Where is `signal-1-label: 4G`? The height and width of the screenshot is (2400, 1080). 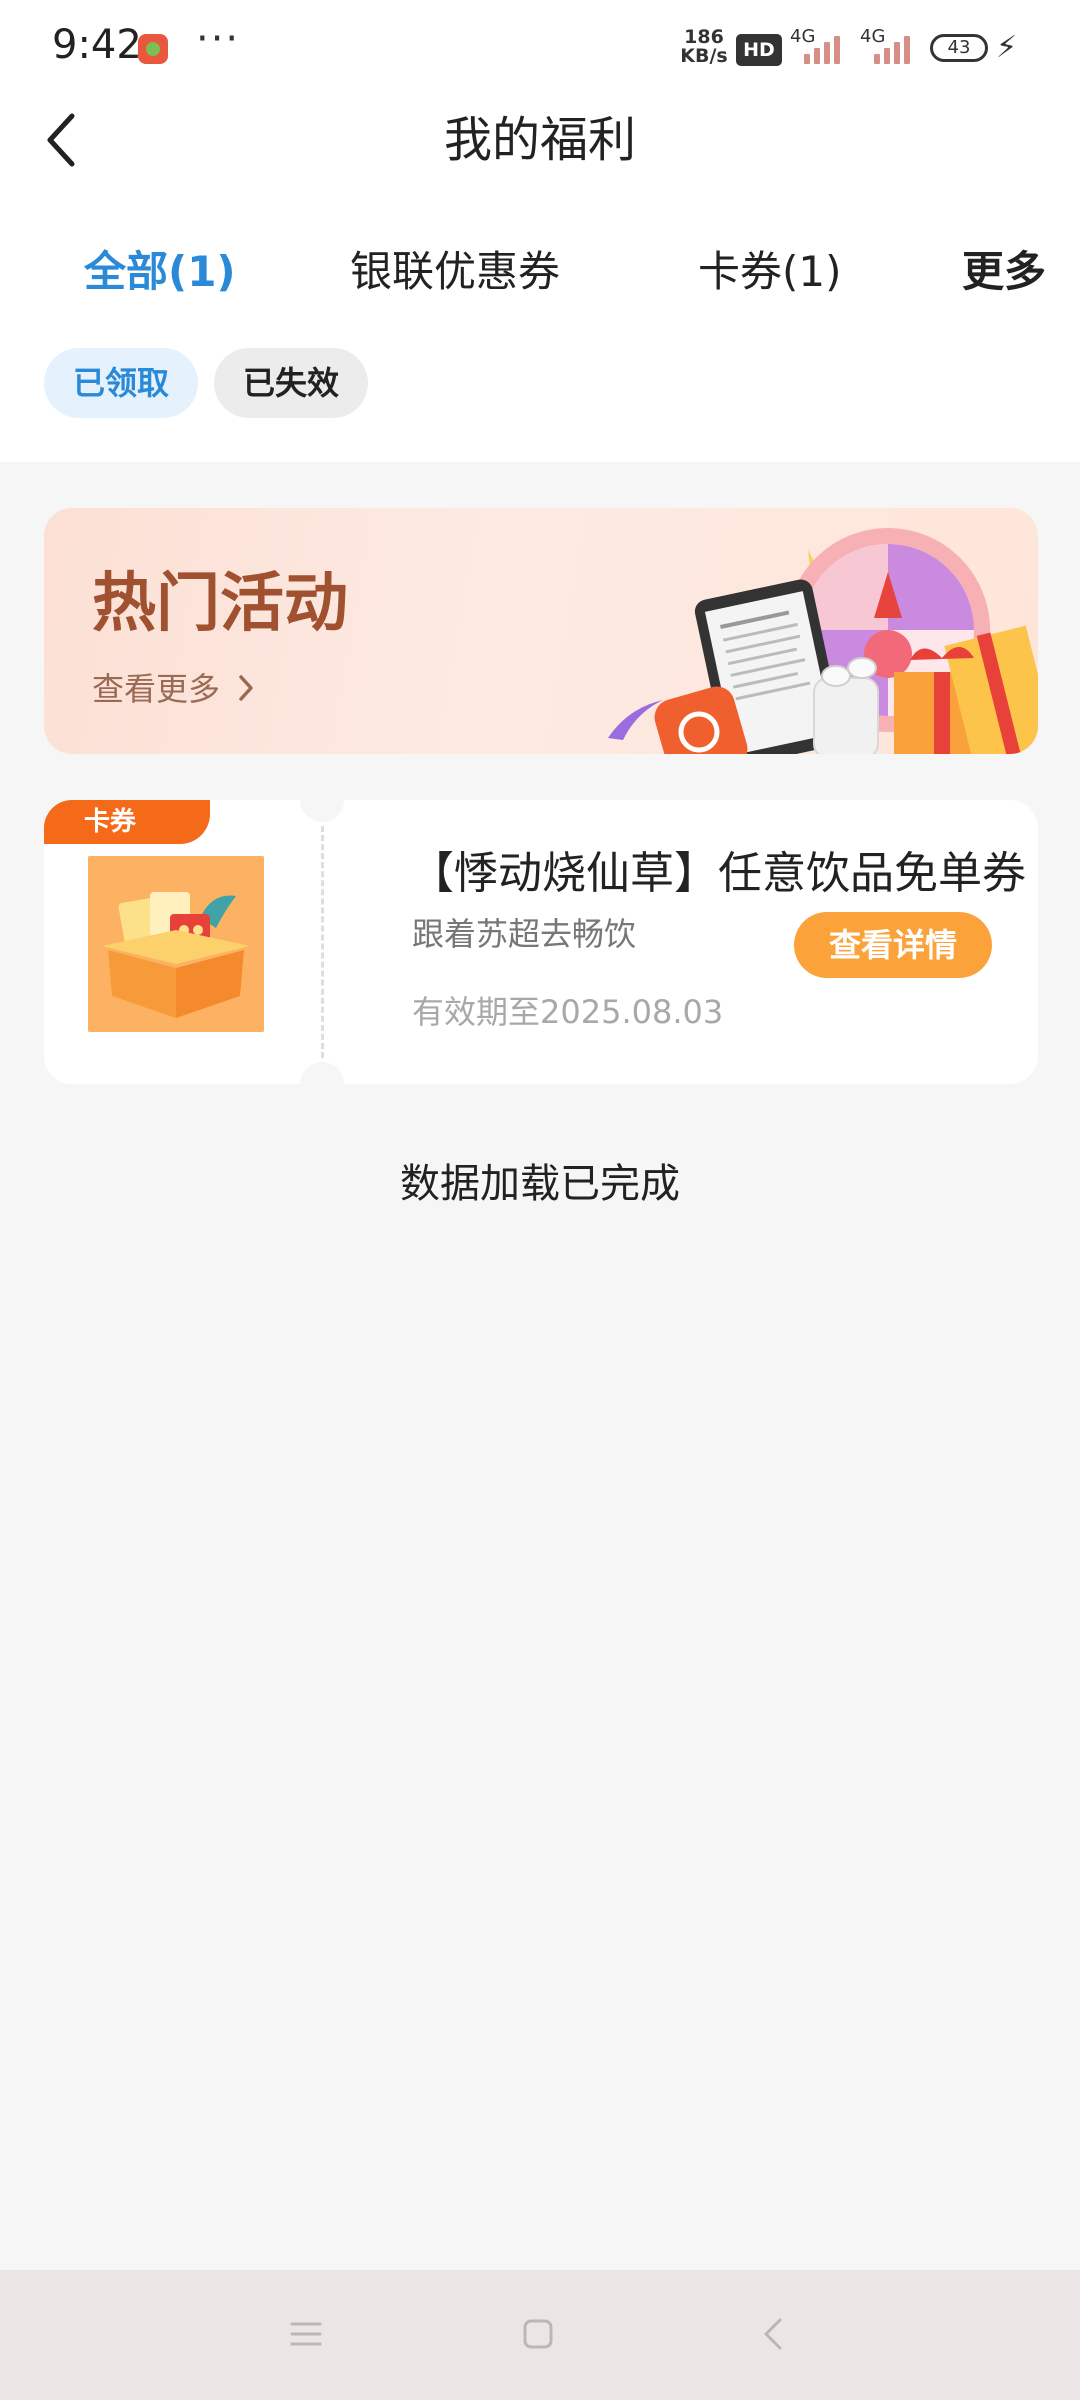 signal-1-label: 4G is located at coordinates (803, 36).